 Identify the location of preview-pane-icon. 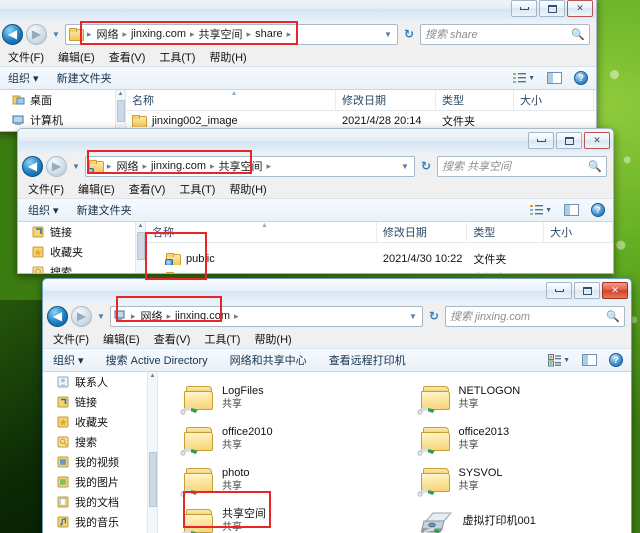
(554, 78).